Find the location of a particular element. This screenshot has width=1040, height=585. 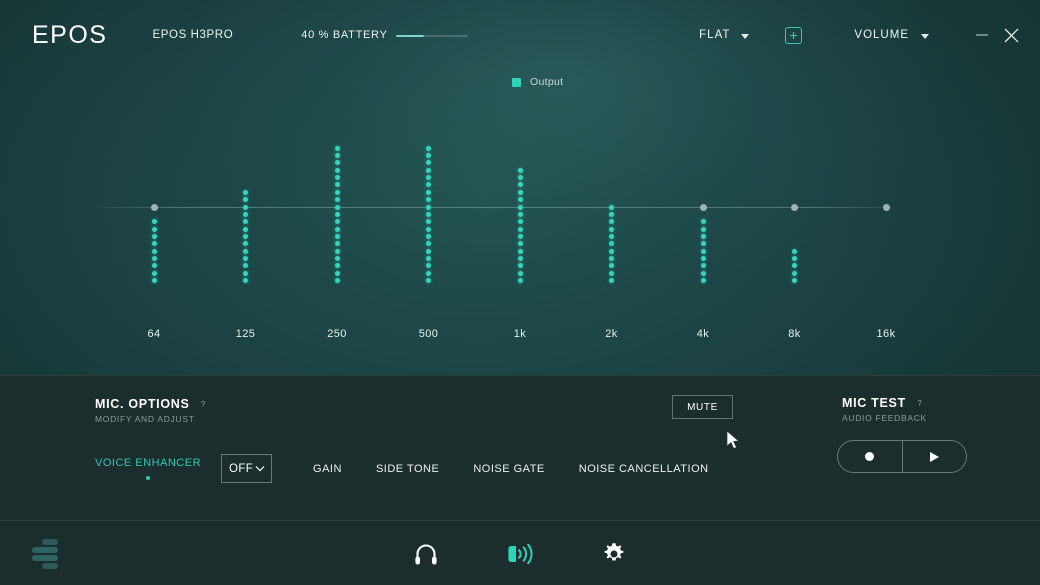

volume-dropdown: VOLUME is located at coordinates (891, 35).